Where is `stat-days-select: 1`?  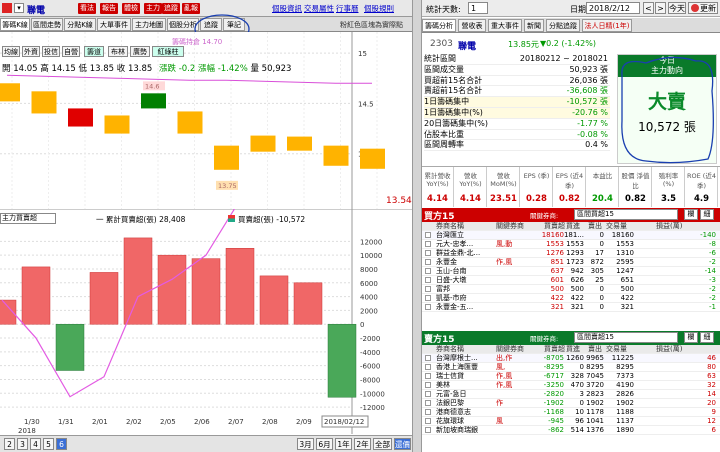
stat-days-select: 1 is located at coordinates (478, 8).